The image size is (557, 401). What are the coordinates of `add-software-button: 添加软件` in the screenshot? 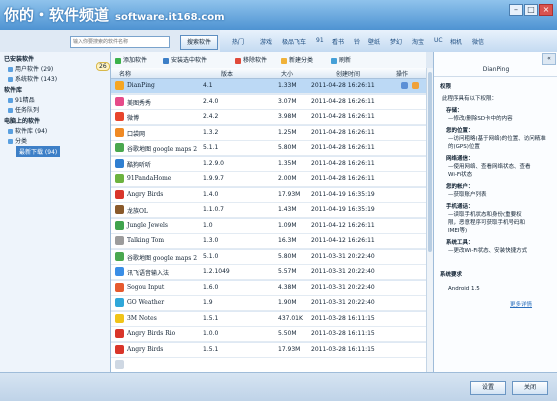 It's located at (131, 59).